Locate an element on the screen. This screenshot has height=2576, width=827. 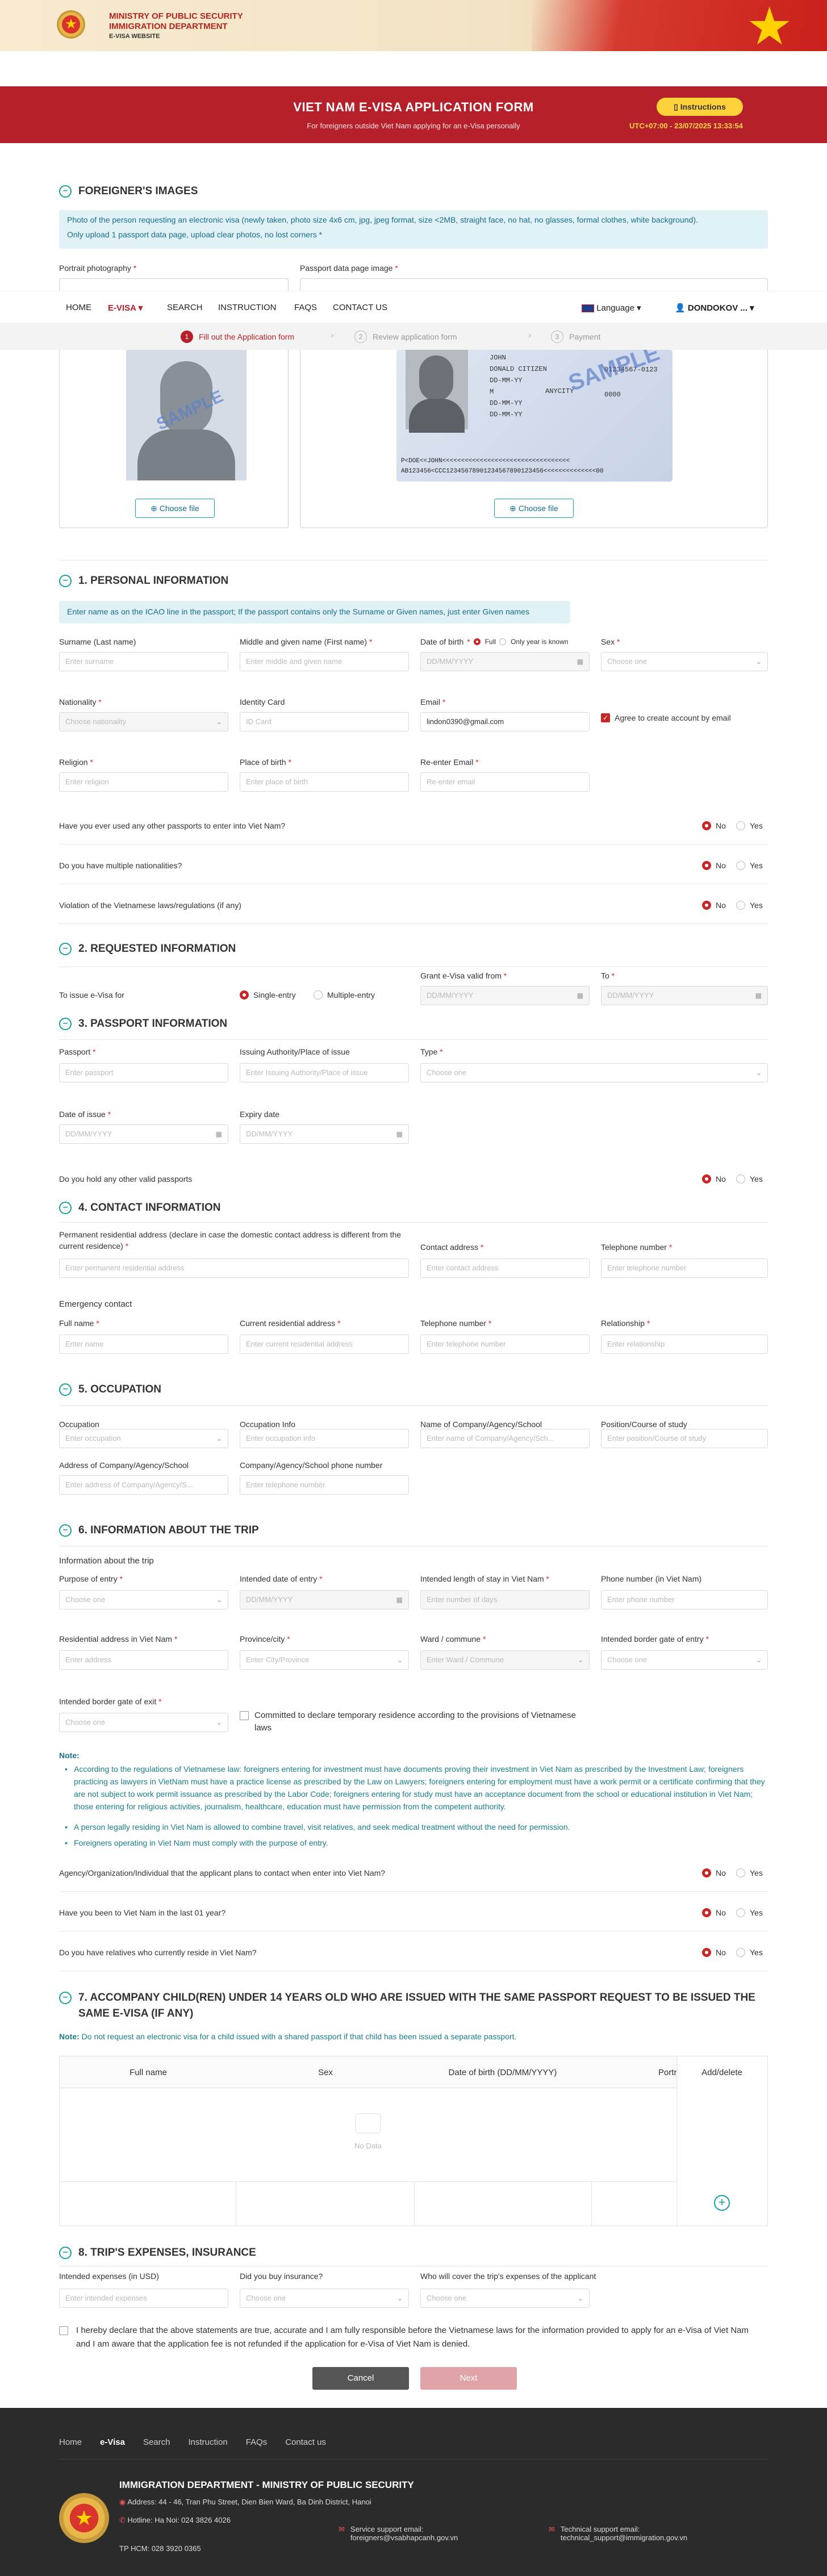
section-trip-title: –6. INFORMATION ABOUT THE TRIP is located at coordinates (159, 1530).